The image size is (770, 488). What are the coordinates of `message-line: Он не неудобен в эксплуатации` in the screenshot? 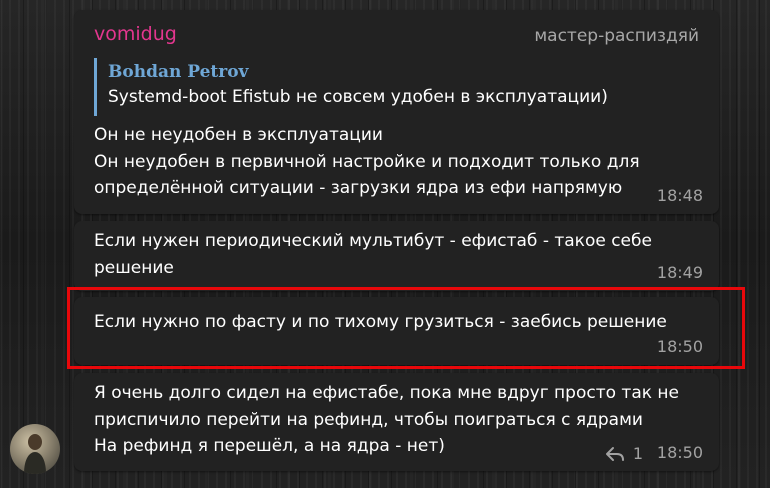 It's located at (238, 135).